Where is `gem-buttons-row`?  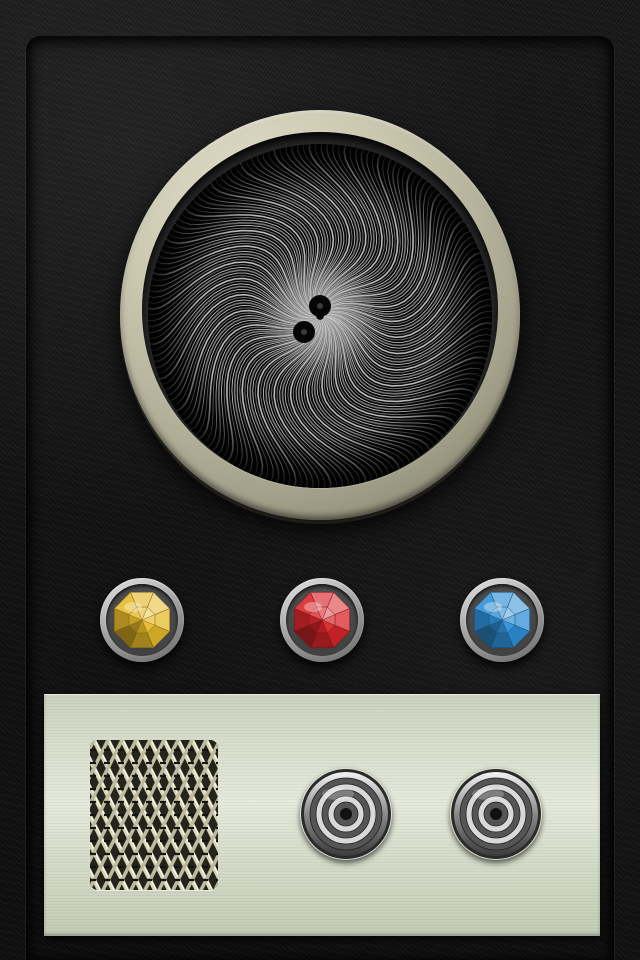
gem-buttons-row is located at coordinates (320, 623).